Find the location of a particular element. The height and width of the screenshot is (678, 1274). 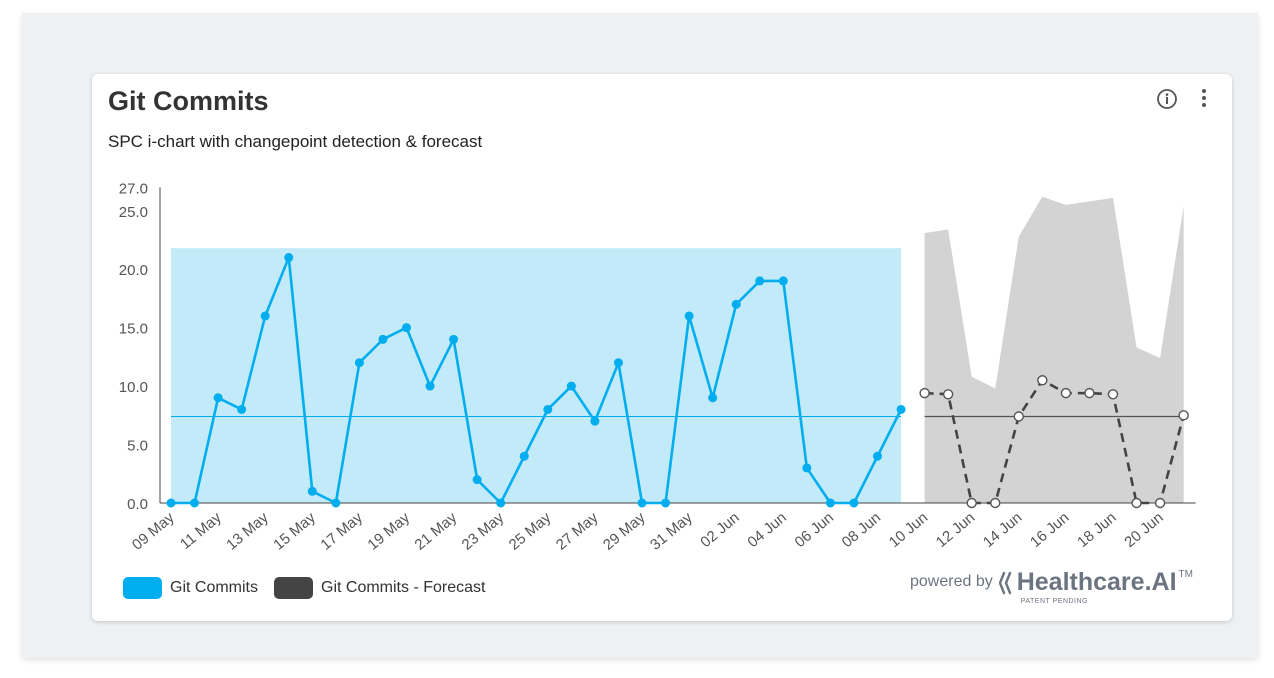

x-tick-label: 31 May is located at coordinates (671, 531).